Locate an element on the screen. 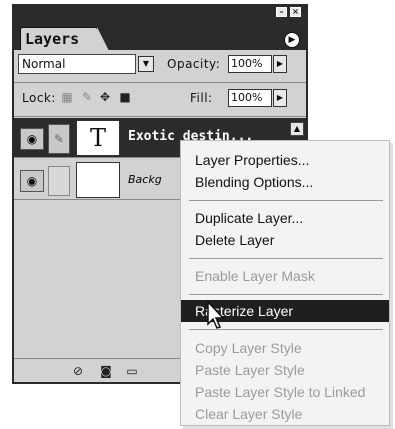 The height and width of the screenshot is (429, 395). close-icon: × is located at coordinates (295, 12).